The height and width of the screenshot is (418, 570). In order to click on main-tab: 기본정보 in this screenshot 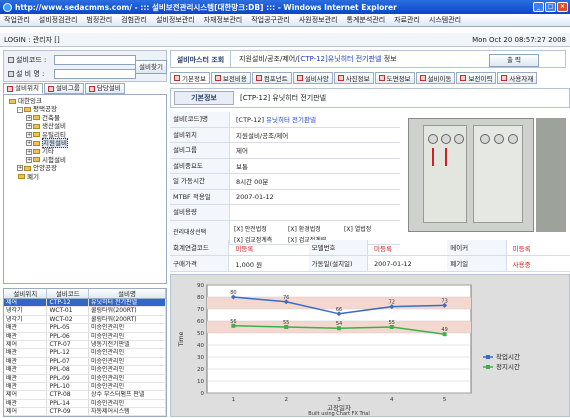, I will do `click(190, 78)`.